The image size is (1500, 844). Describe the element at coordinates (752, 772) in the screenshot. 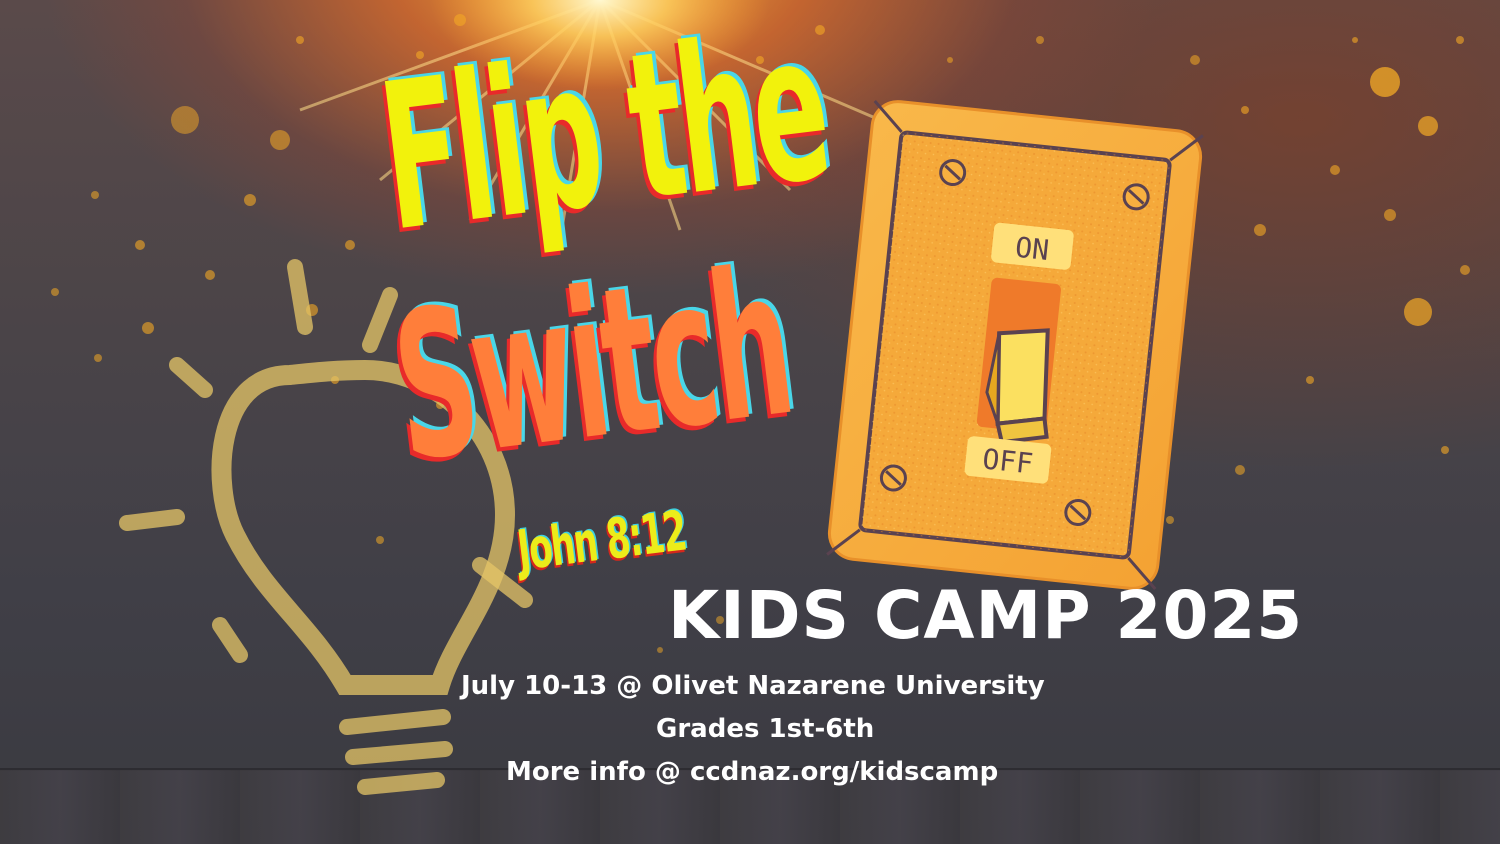

I see `more-info-text: More info @ ccdnaz.org/kidscamp` at that location.